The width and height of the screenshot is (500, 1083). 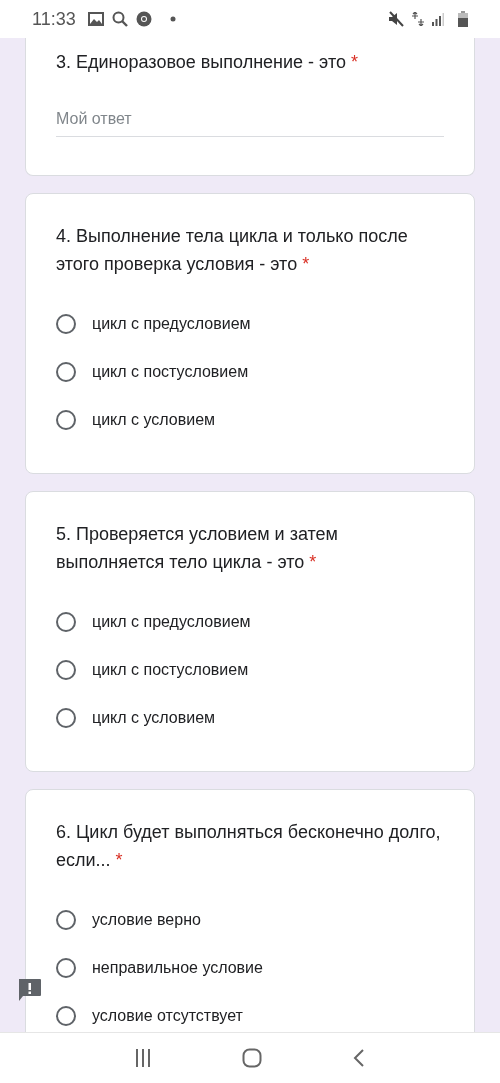 I want to click on question-title: 5. Проверяется условием и затем выполняется тело цикла - это *, so click(x=197, y=548).